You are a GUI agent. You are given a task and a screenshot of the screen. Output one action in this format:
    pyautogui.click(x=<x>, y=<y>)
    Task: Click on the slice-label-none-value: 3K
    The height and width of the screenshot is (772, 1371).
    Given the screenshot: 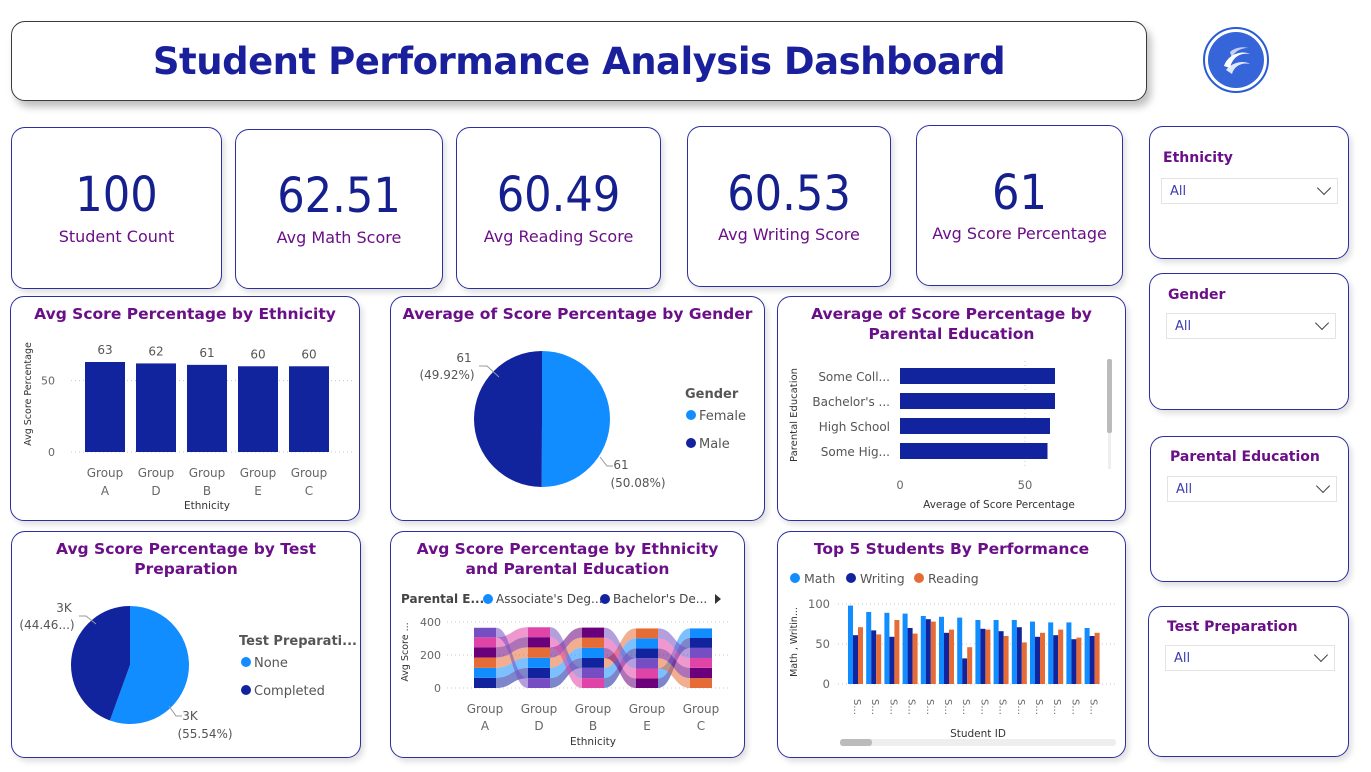 What is the action you would take?
    pyautogui.click(x=190, y=716)
    